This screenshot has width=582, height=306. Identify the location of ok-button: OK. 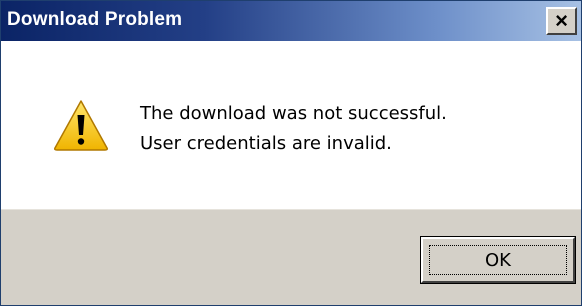
(498, 260).